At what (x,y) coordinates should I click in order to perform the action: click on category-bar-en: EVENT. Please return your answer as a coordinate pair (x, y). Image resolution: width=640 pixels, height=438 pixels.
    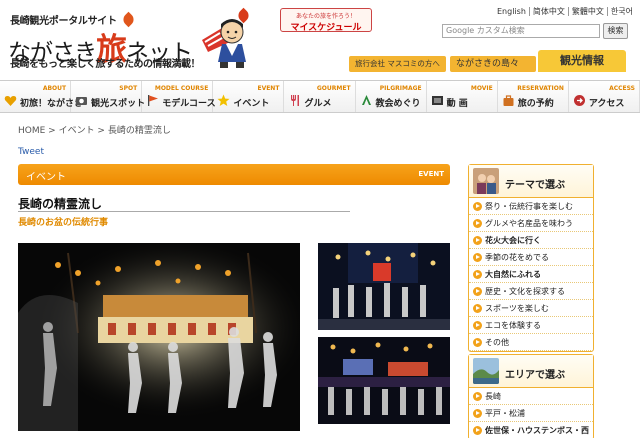
    Looking at the image, I should click on (431, 174).